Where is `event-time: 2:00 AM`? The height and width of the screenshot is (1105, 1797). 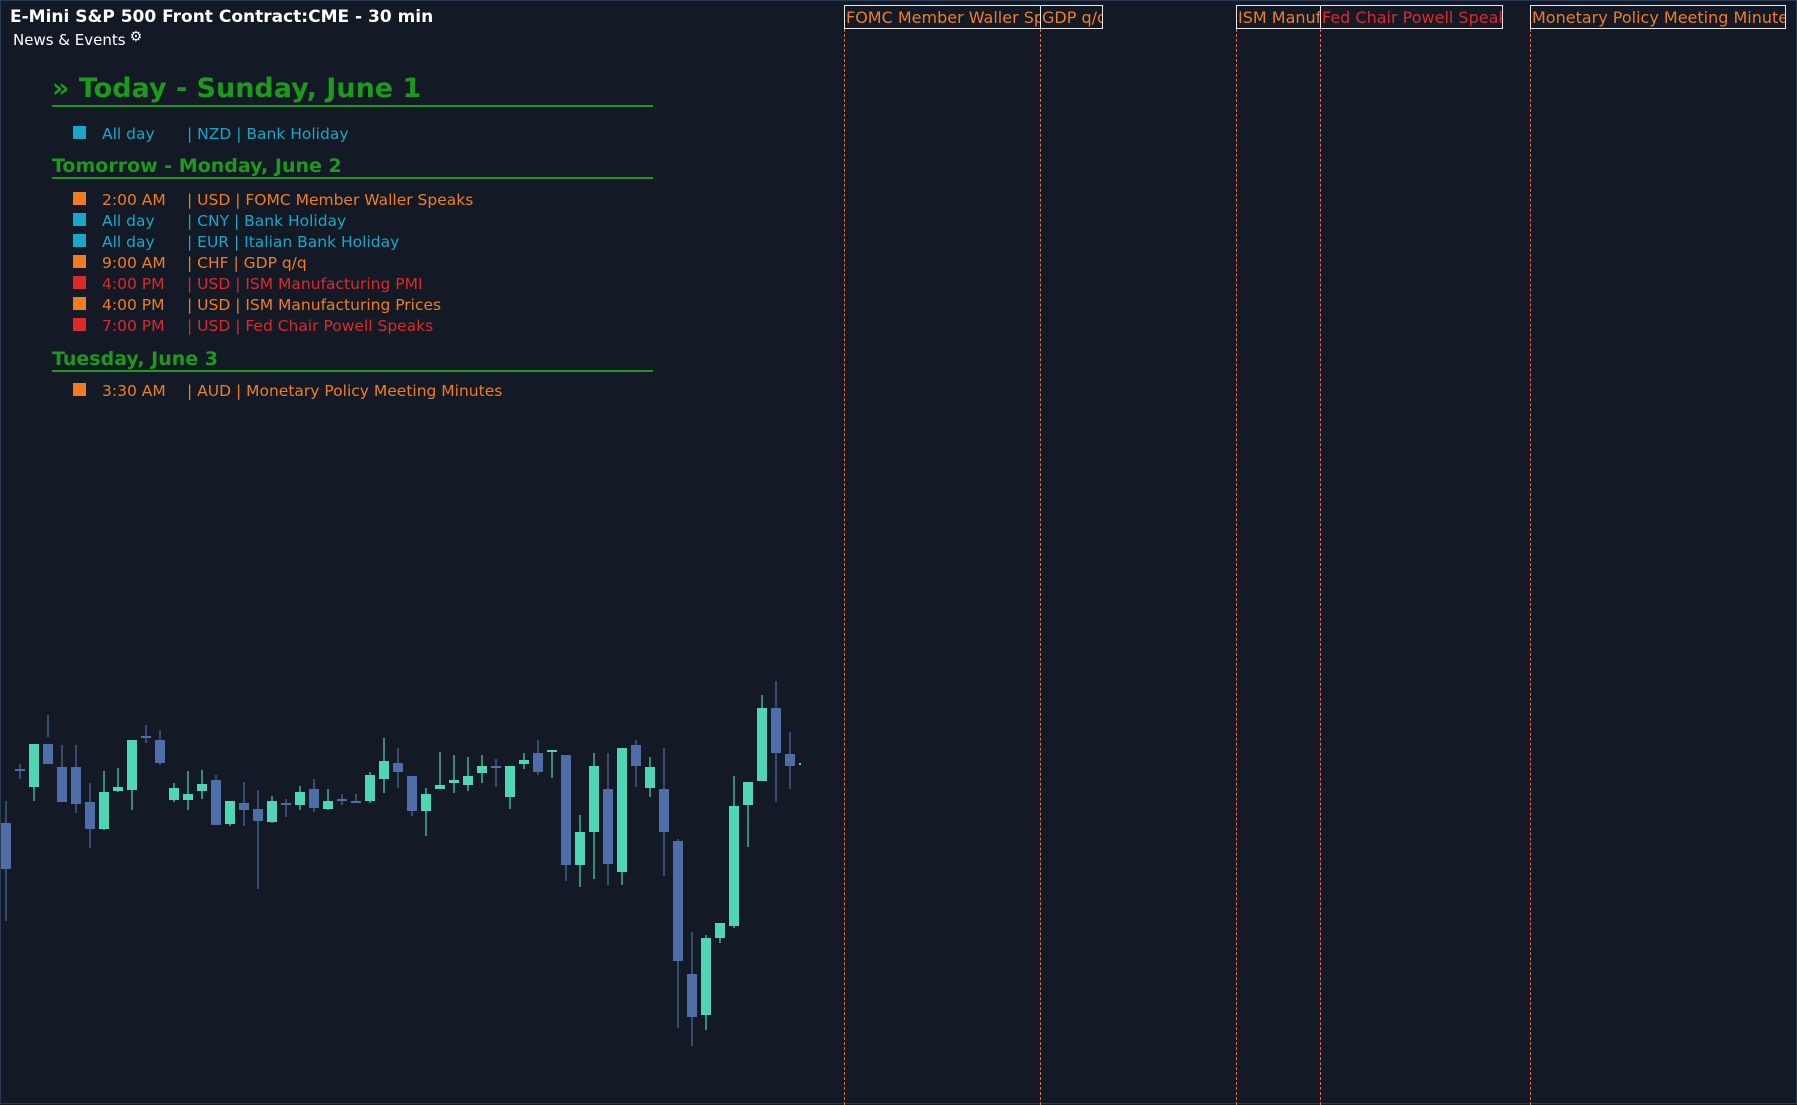
event-time: 2:00 AM is located at coordinates (134, 200).